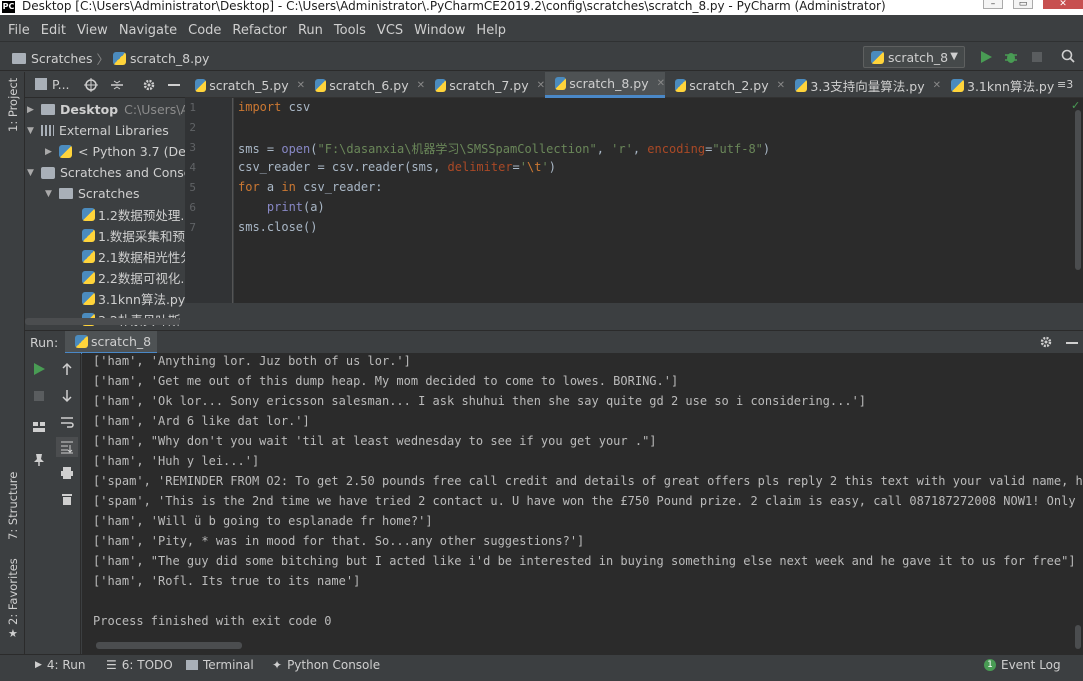 Image resolution: width=1083 pixels, height=681 pixels. Describe the element at coordinates (990, 665) in the screenshot. I see `event-count-badge: 1` at that location.